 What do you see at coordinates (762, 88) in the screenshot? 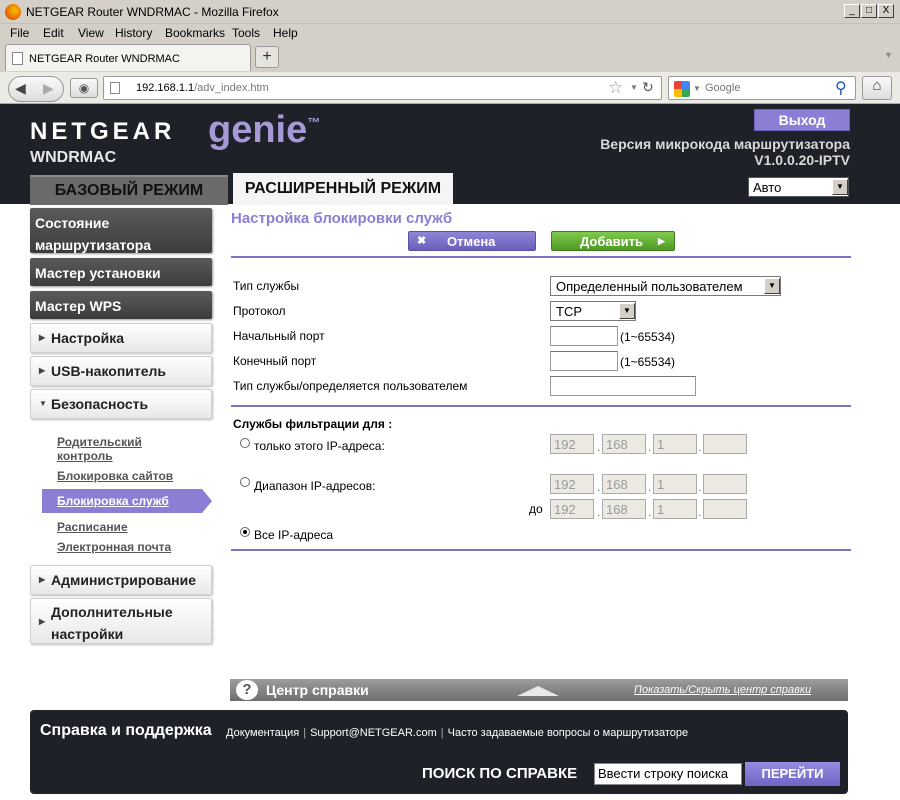
I see `search-box: ▼ Google ⚲` at bounding box center [762, 88].